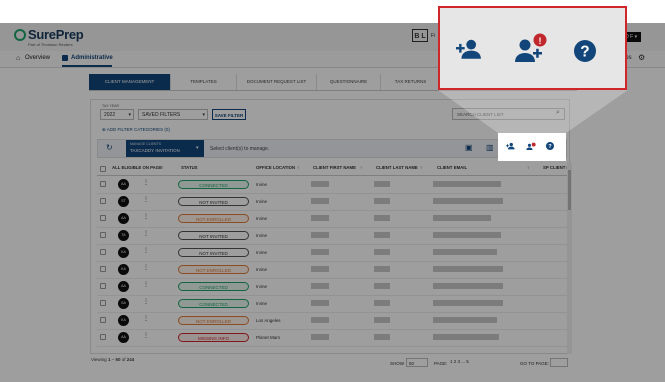 The width and height of the screenshot is (665, 382). I want to click on help-icon: ?, so click(585, 53).